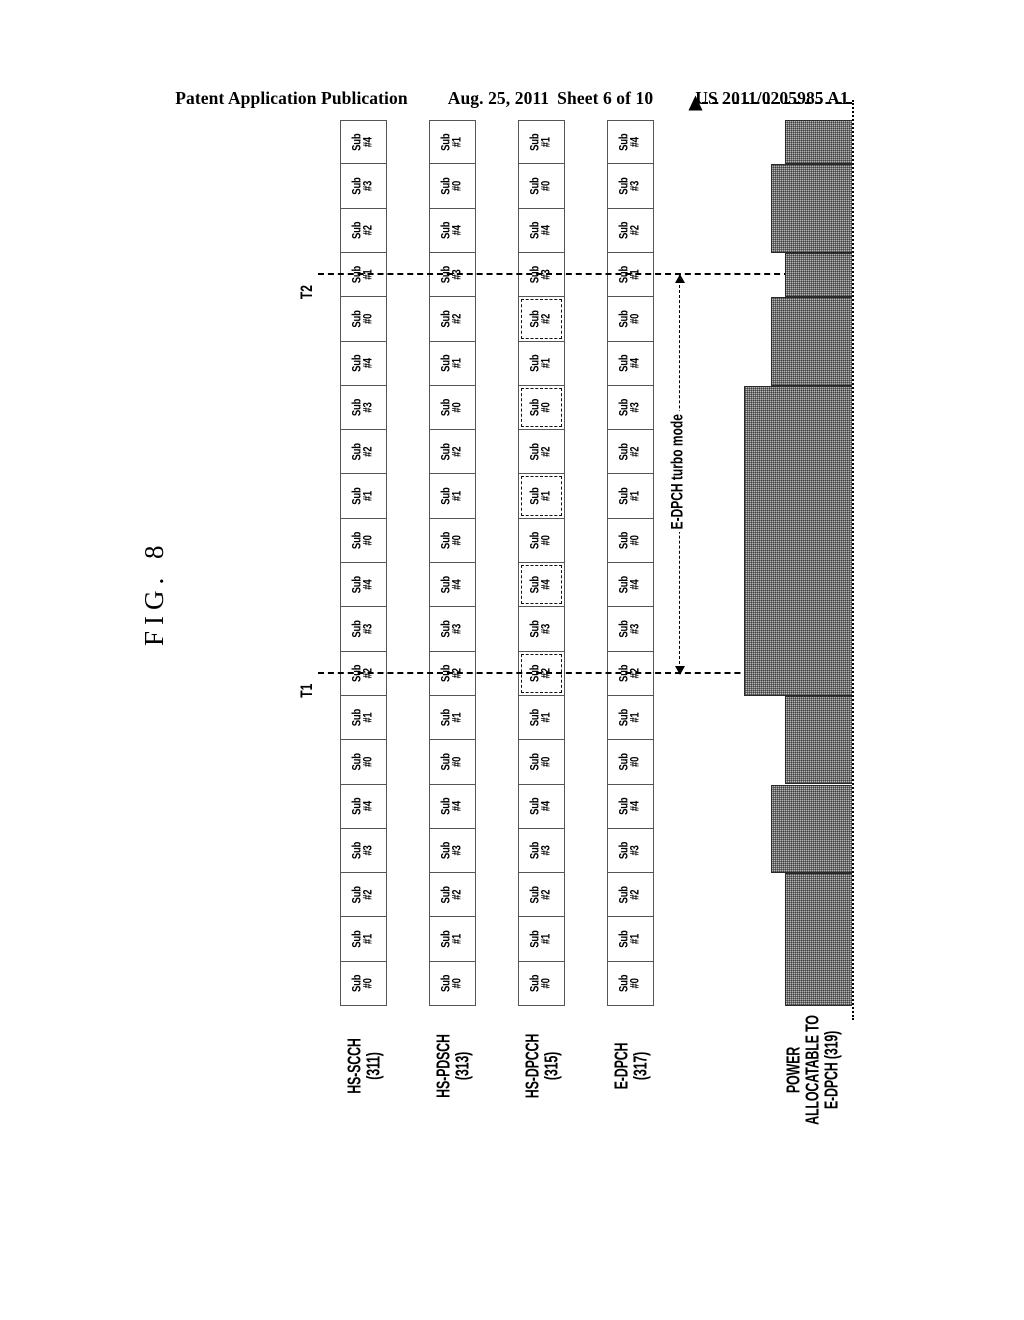 Image resolution: width=1024 pixels, height=1320 pixels. Describe the element at coordinates (291, 98) in the screenshot. I see `header-publication: Patent Application Publication` at that location.